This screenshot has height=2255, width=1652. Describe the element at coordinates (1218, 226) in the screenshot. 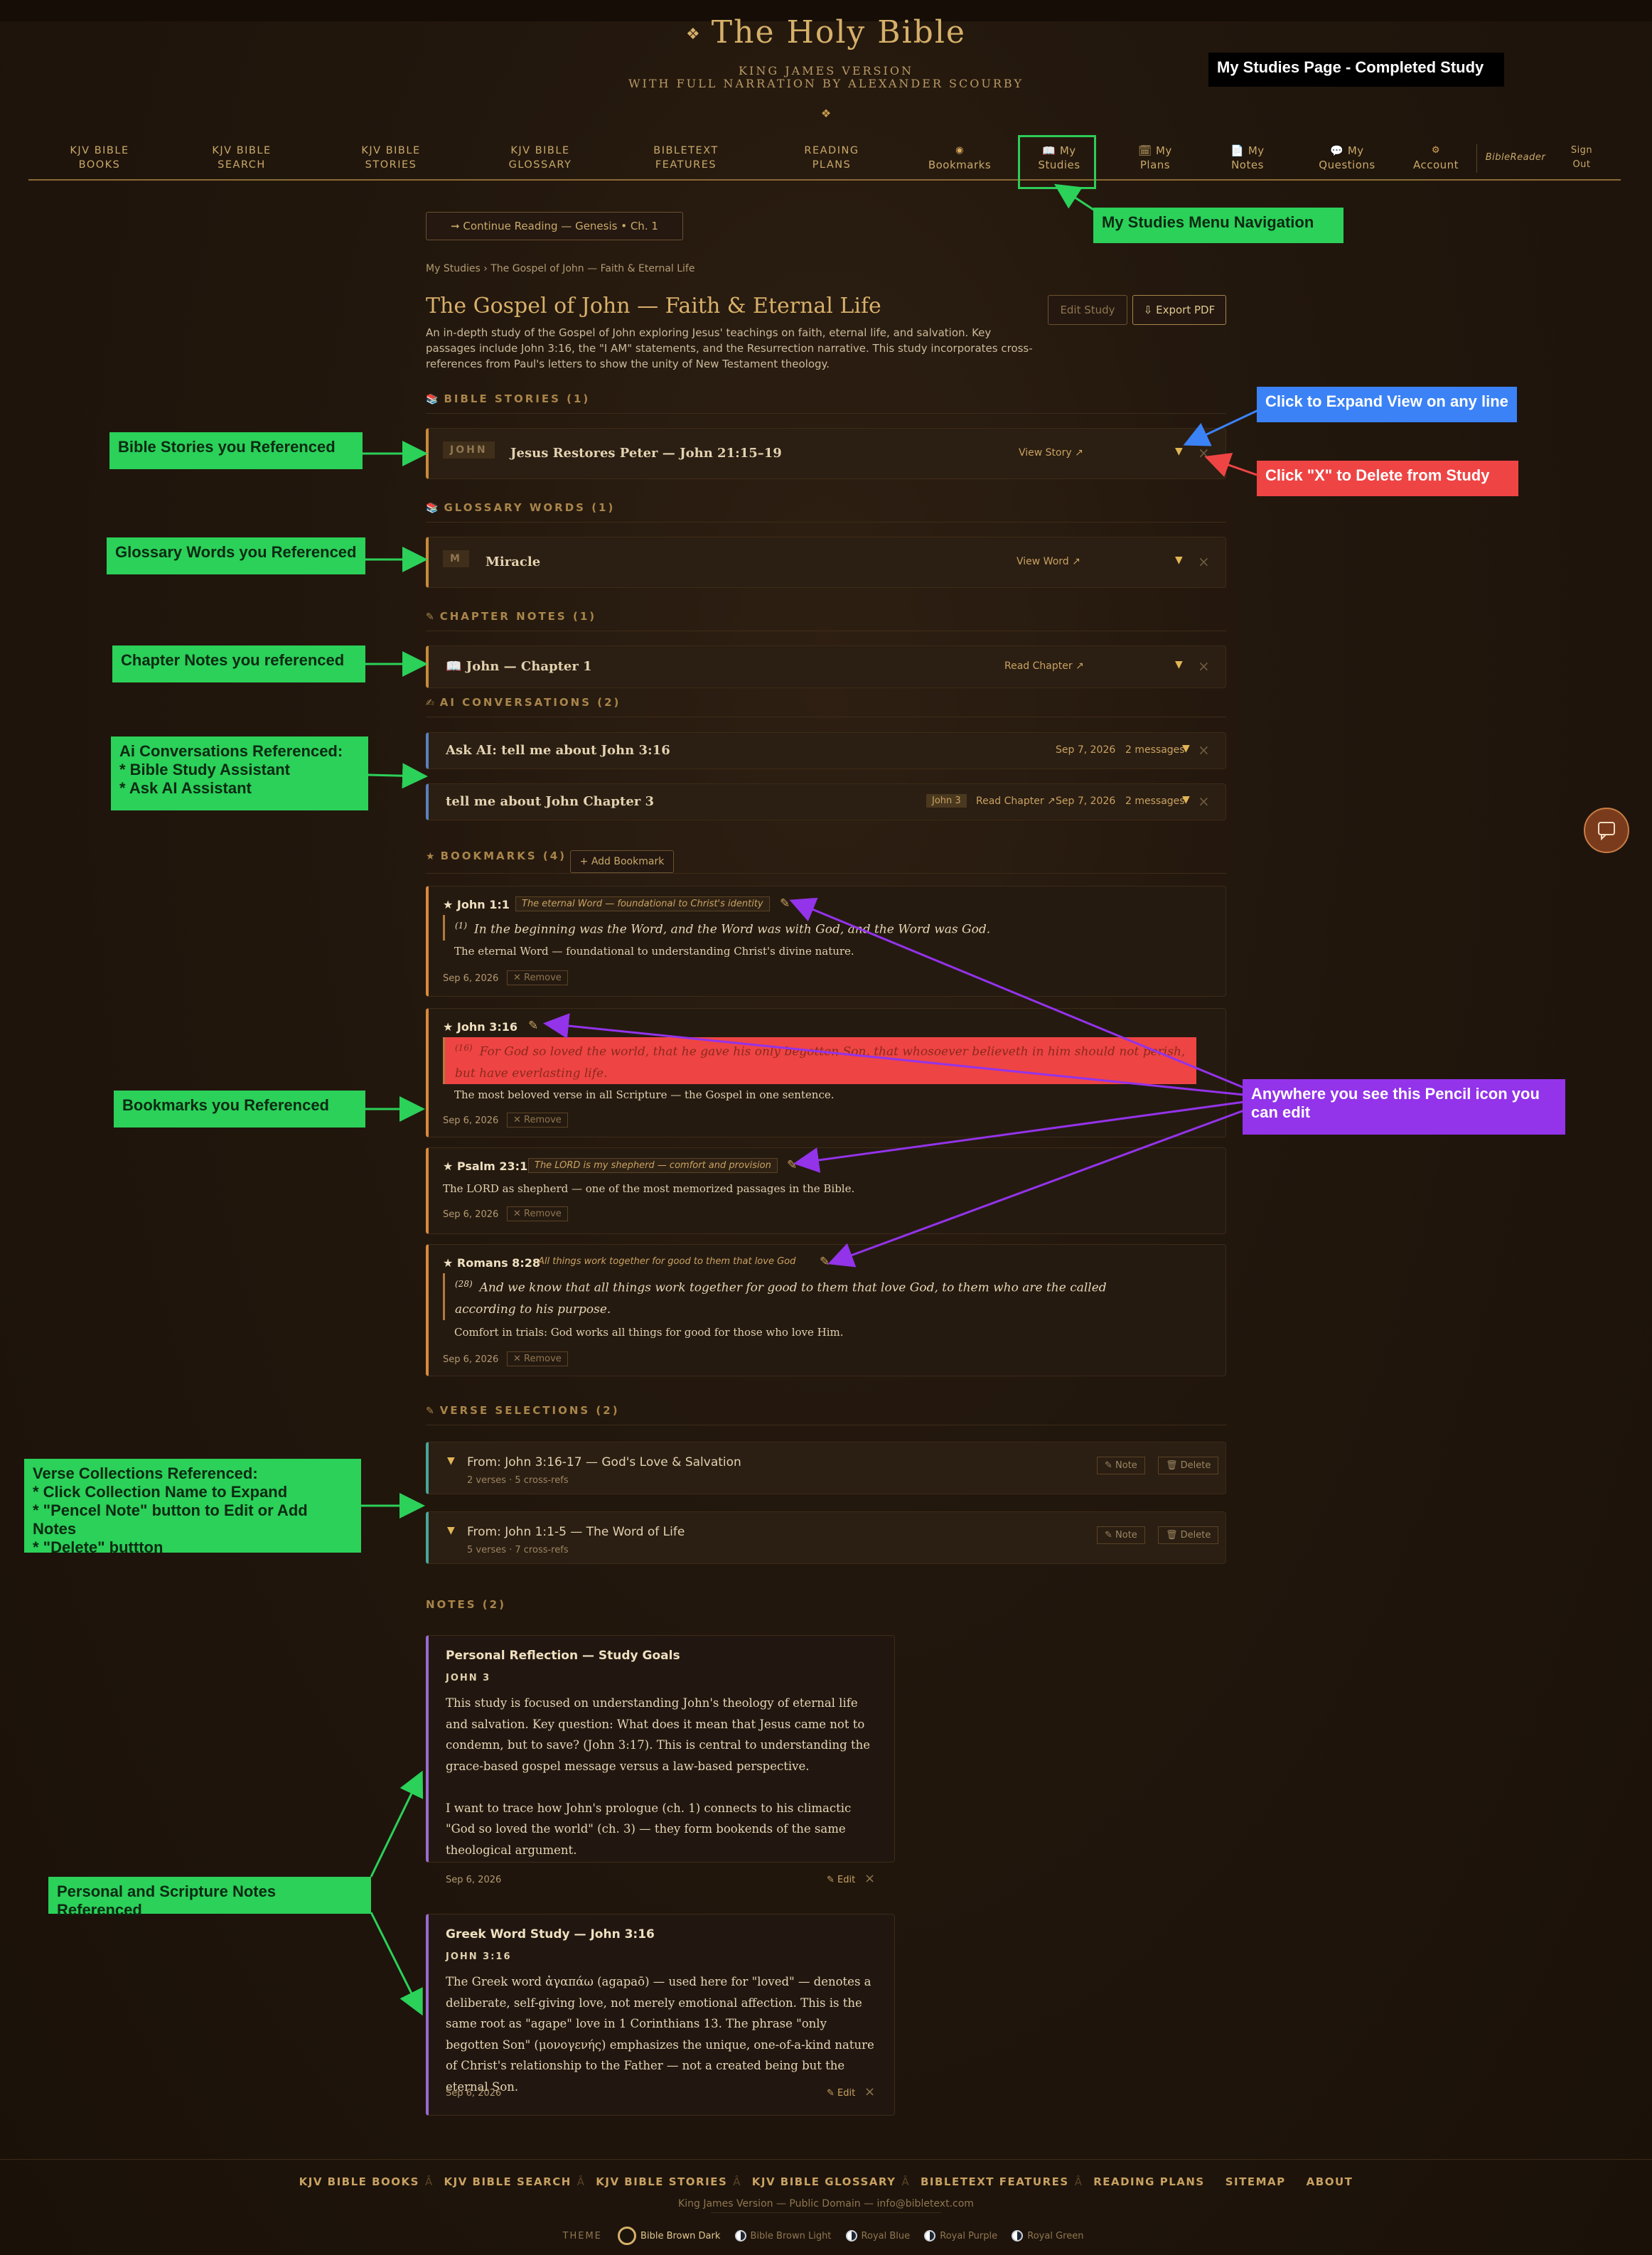

I see `menu-nav-callout: My Studies Menu Navigation` at that location.